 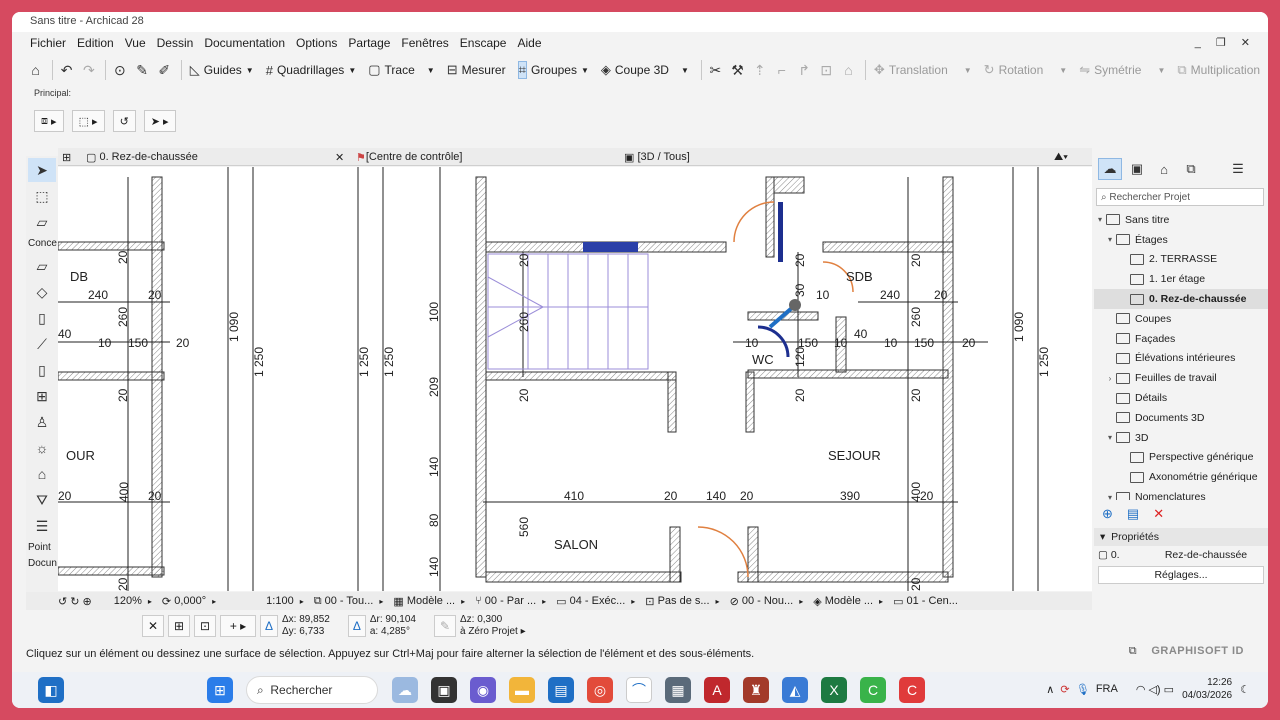 I want to click on tree-item: Élévations intérieures, so click(x=1181, y=359).